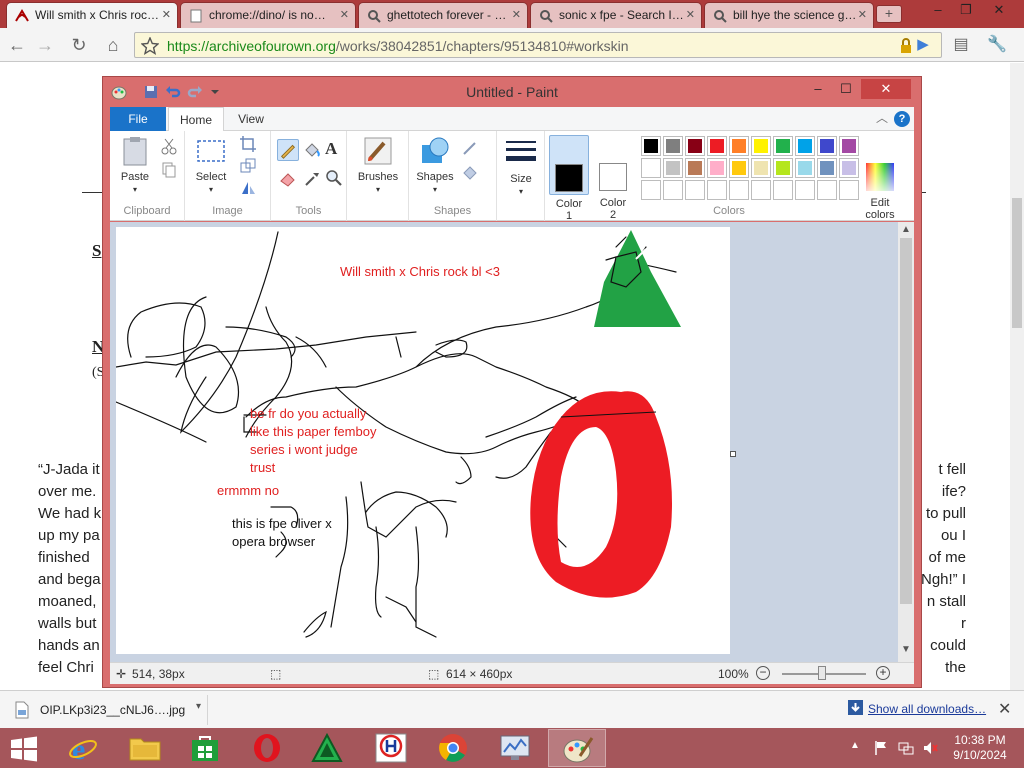 Image resolution: width=1024 pixels, height=768 pixels. What do you see at coordinates (334, 178) in the screenshot?
I see `magnifier-icon` at bounding box center [334, 178].